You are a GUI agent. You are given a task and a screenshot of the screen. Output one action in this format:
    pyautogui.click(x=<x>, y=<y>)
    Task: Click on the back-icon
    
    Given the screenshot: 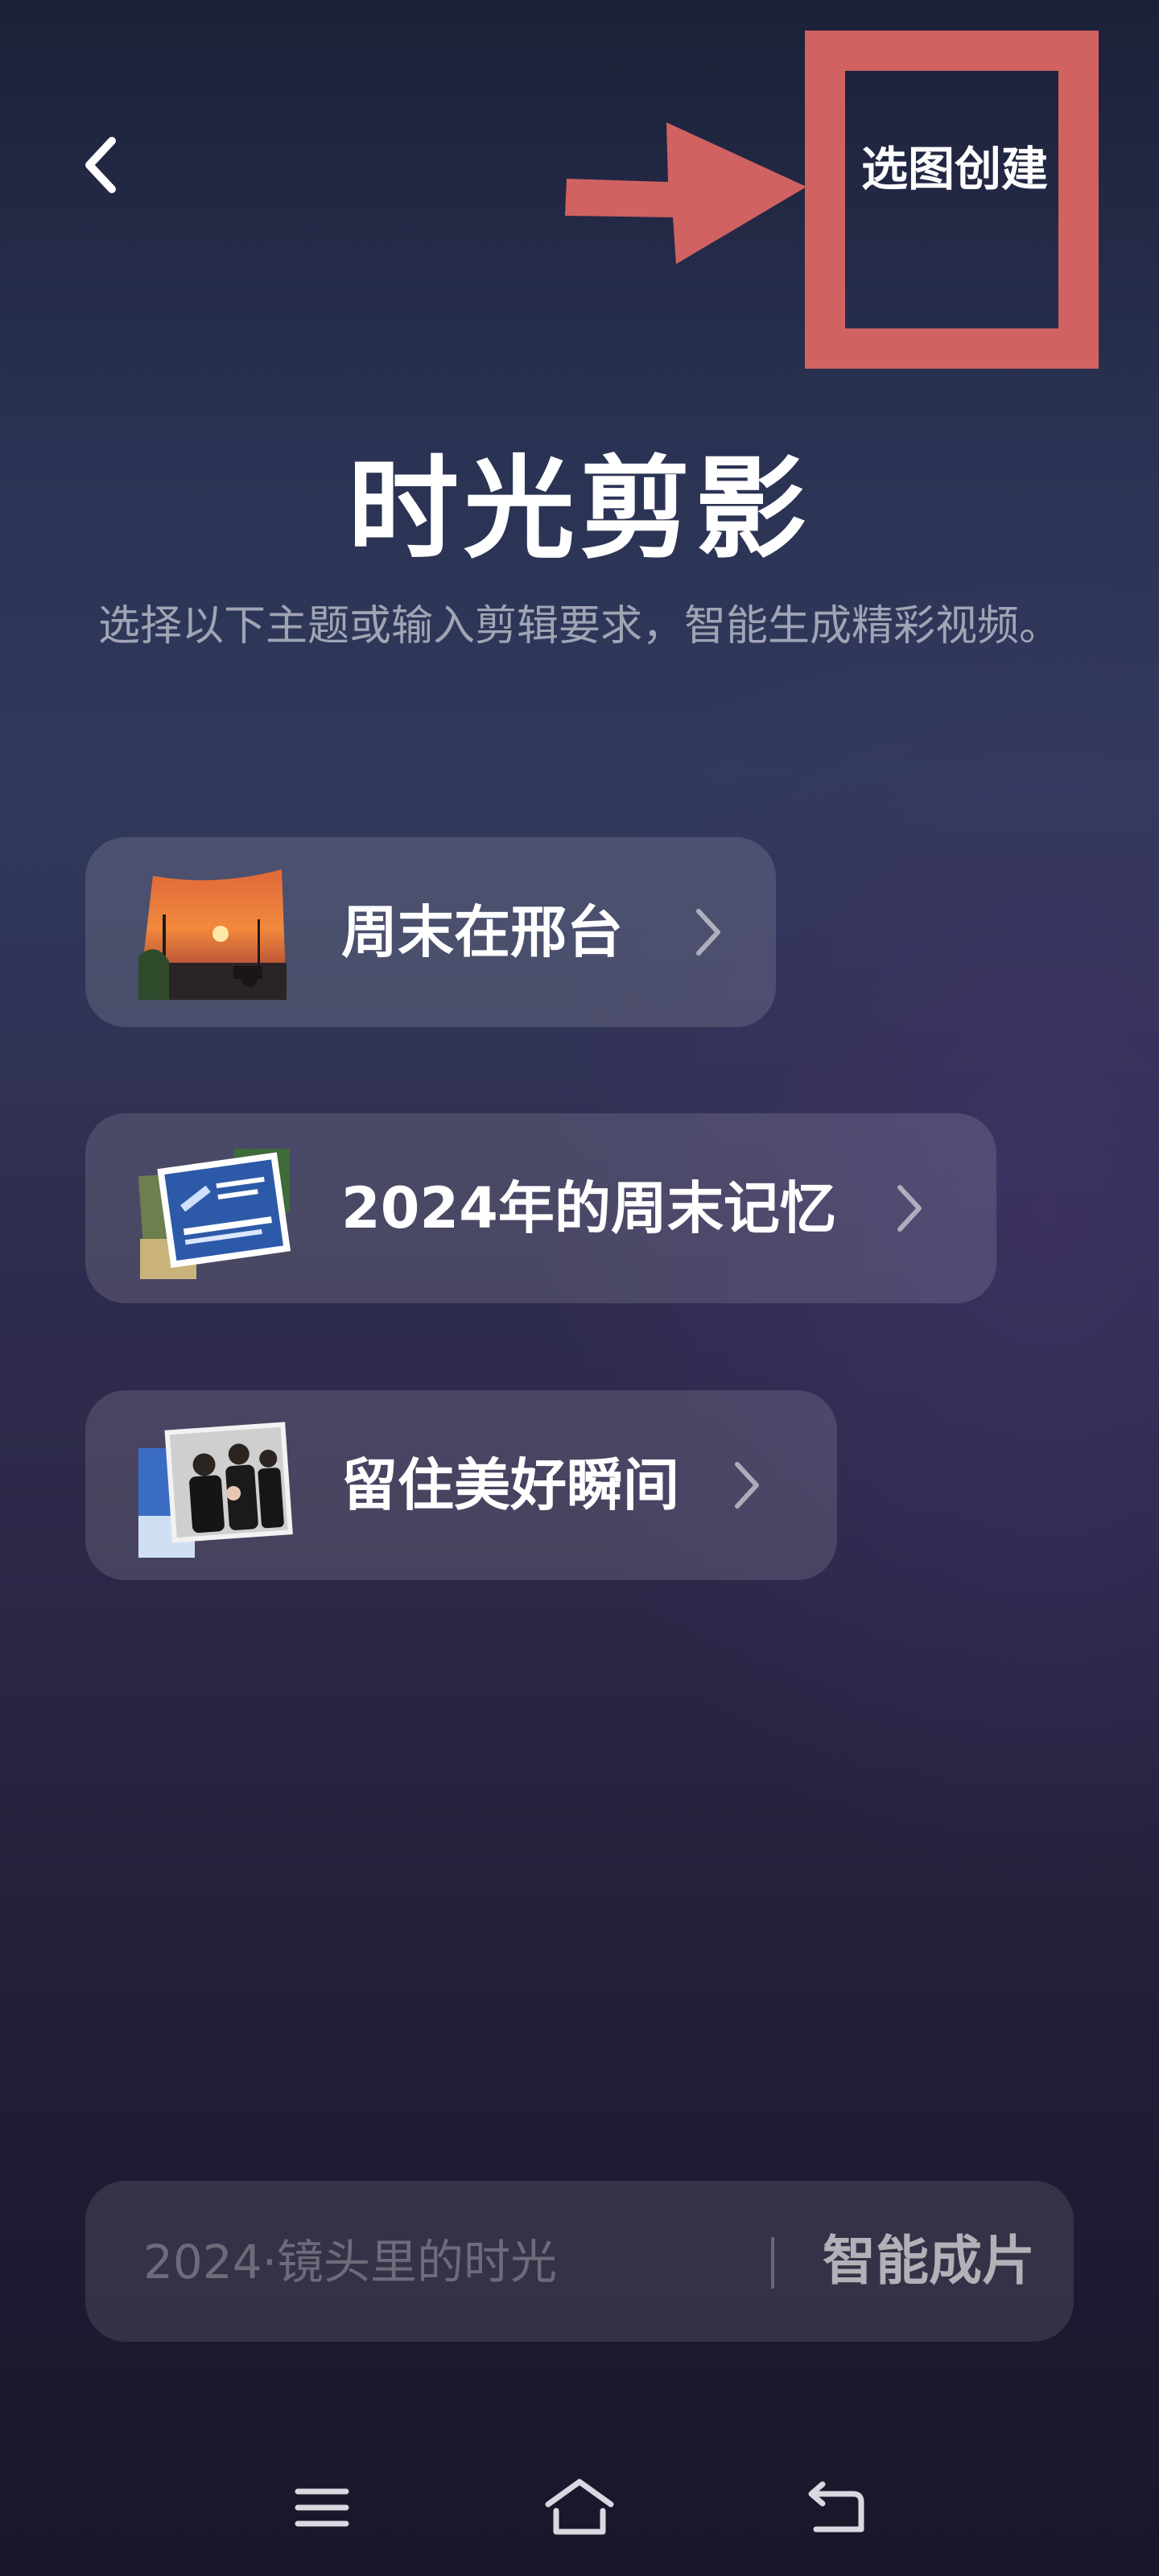 What is the action you would take?
    pyautogui.click(x=836, y=2507)
    